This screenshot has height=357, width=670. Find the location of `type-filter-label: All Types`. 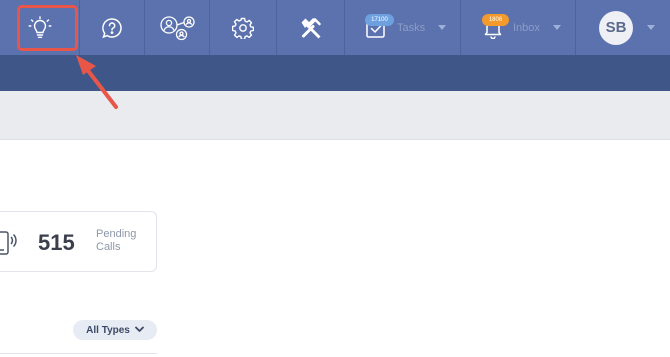

type-filter-label: All Types is located at coordinates (108, 330).